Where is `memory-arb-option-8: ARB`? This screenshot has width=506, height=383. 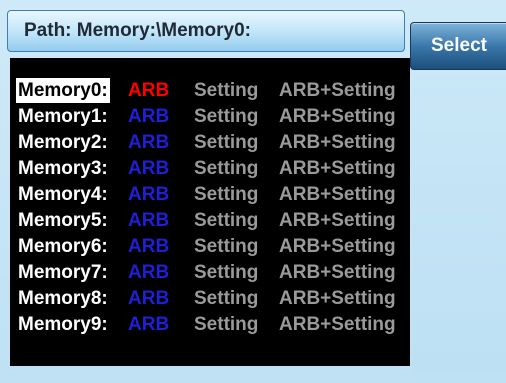 memory-arb-option-8: ARB is located at coordinates (148, 298).